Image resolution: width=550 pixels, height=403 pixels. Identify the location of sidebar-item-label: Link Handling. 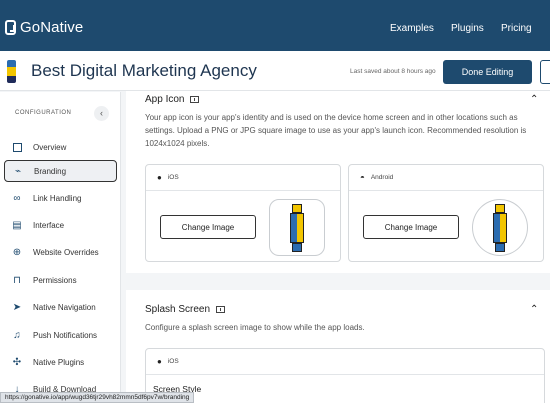
(57, 198).